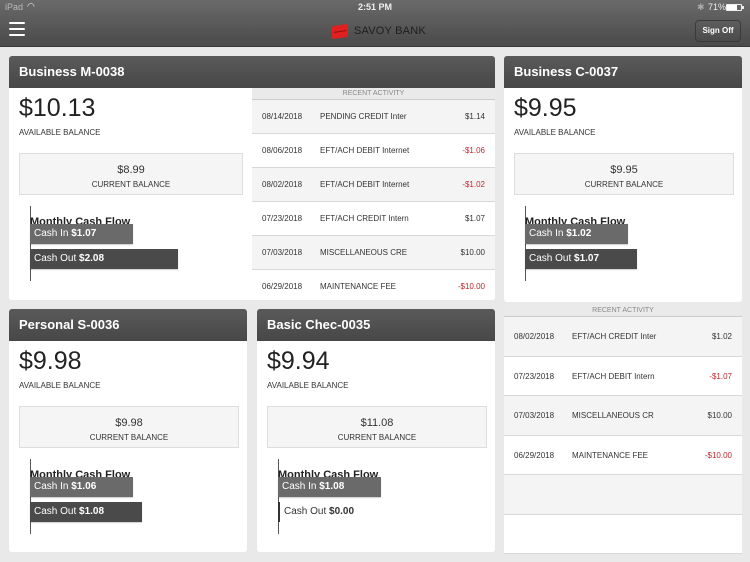 This screenshot has height=562, width=750. I want to click on activity-amount: $1.14, so click(474, 116).